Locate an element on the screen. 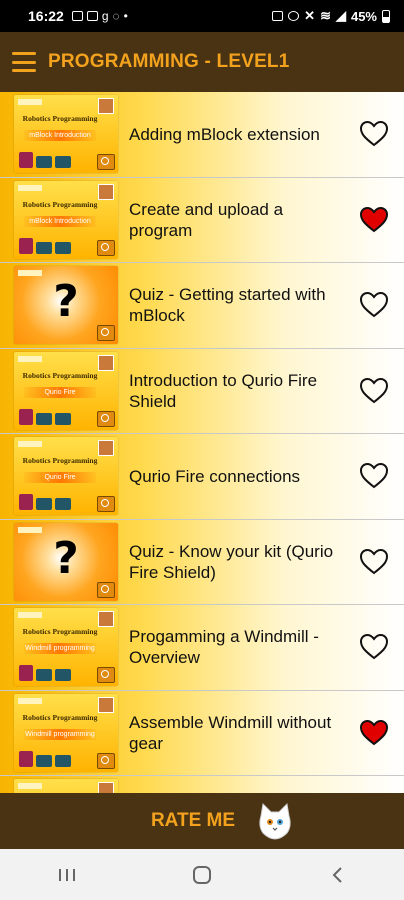 Image resolution: width=404 pixels, height=900 pixels. lesson-row: ? Quiz - Getting started with mBlock is located at coordinates (202, 306).